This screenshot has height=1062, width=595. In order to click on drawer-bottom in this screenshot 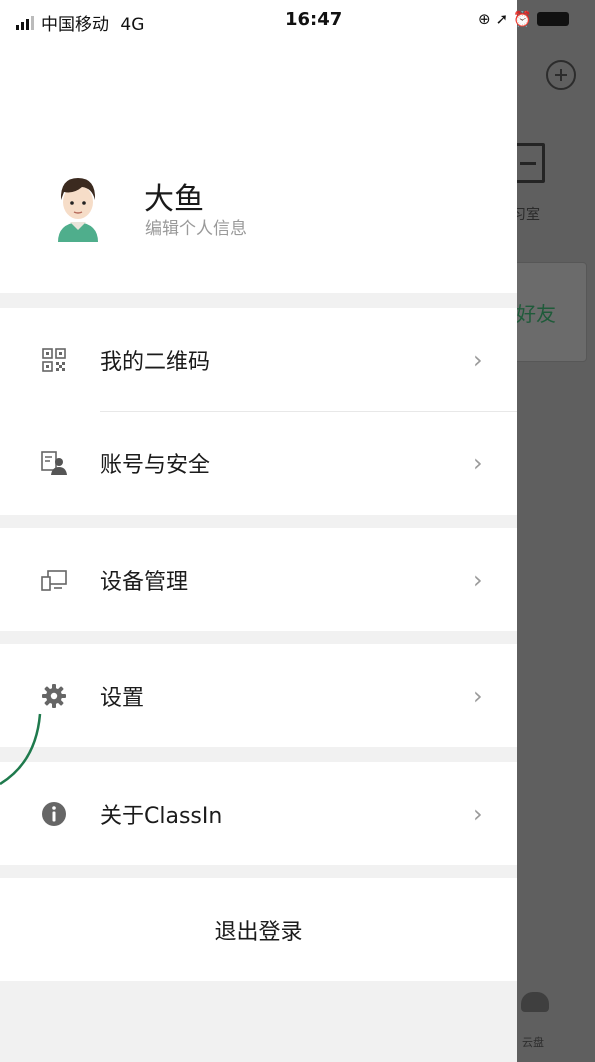, I will do `click(258, 1021)`.